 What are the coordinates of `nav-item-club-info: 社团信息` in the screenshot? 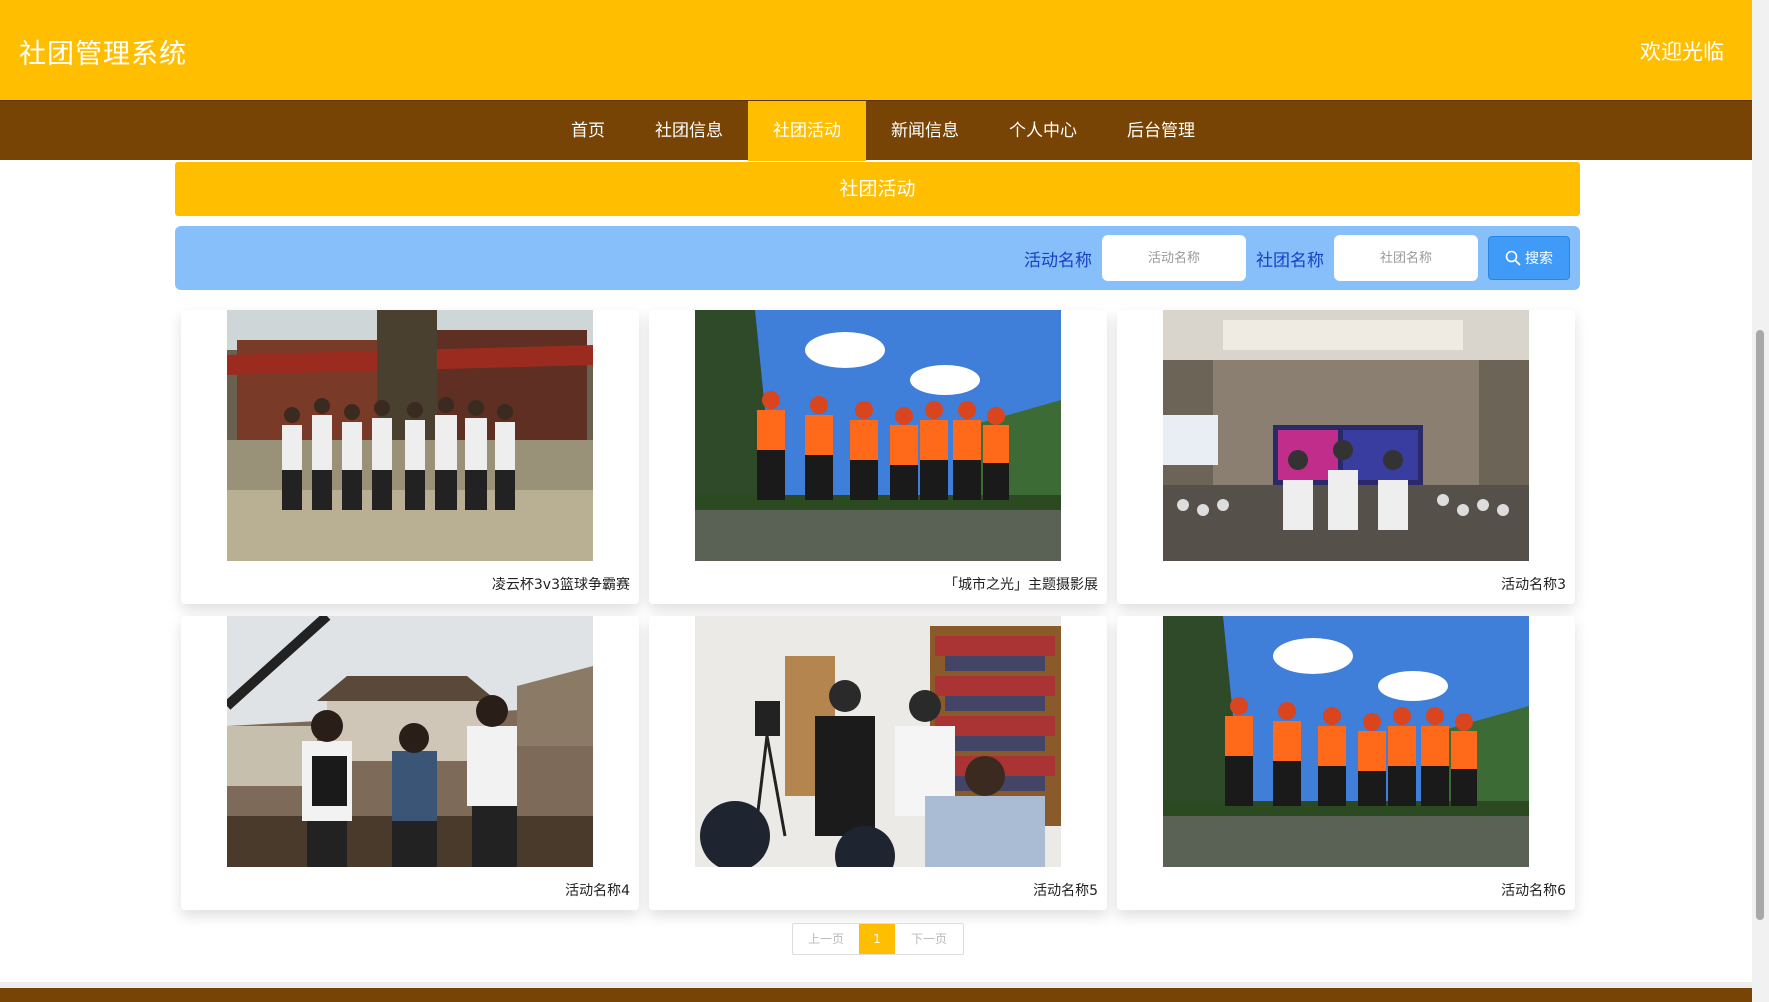 It's located at (689, 131).